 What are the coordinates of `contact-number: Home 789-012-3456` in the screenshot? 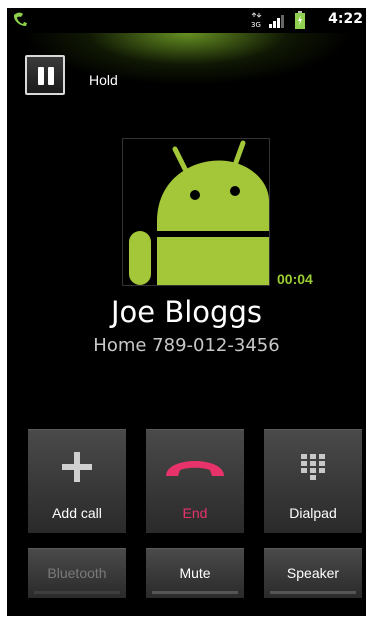 It's located at (186, 345).